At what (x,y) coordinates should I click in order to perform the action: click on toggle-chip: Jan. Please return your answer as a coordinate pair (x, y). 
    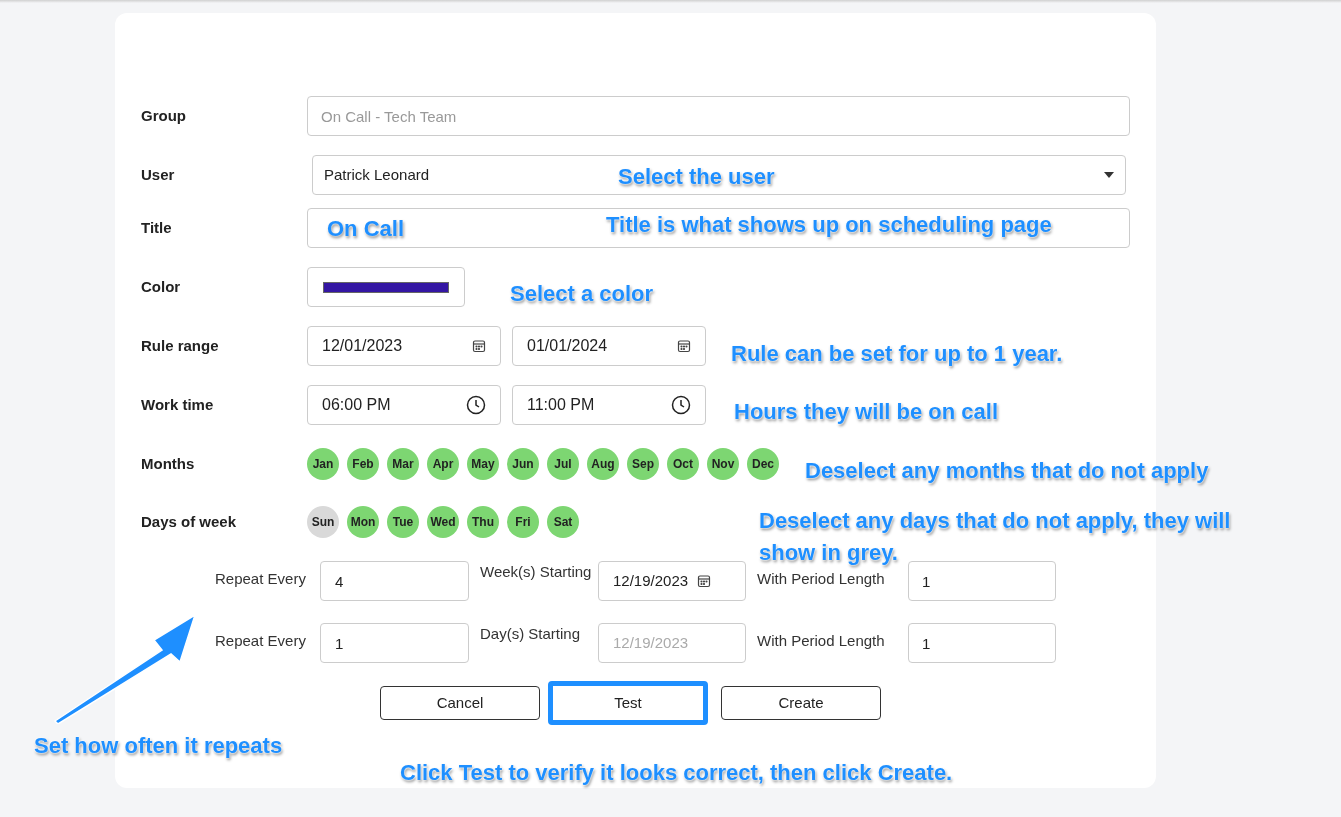
    Looking at the image, I should click on (323, 464).